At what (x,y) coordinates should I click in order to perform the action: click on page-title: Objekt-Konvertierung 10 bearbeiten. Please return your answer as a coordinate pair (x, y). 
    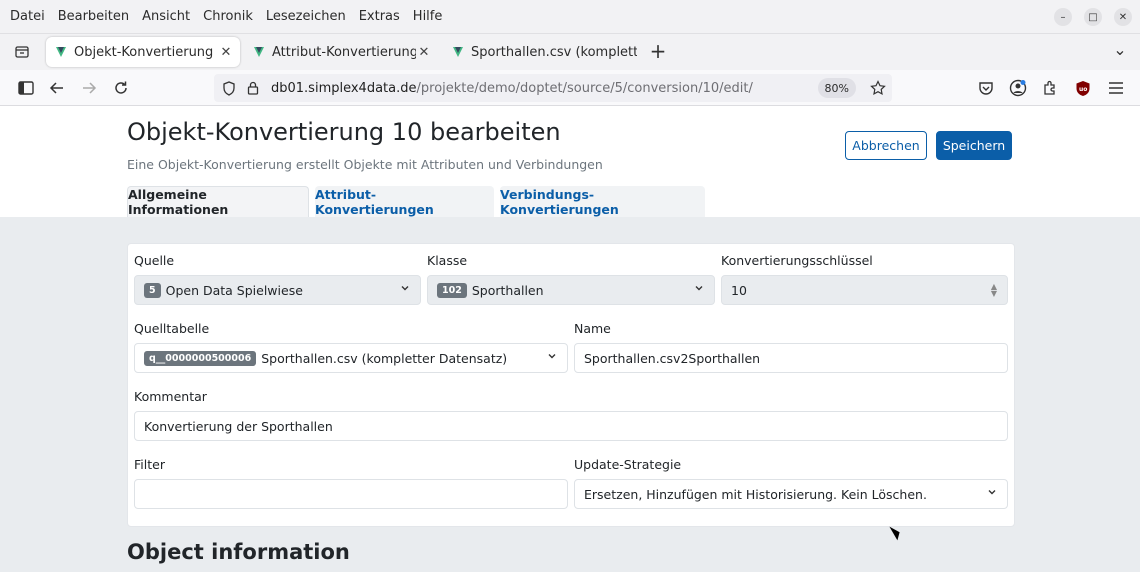
    Looking at the image, I should click on (344, 132).